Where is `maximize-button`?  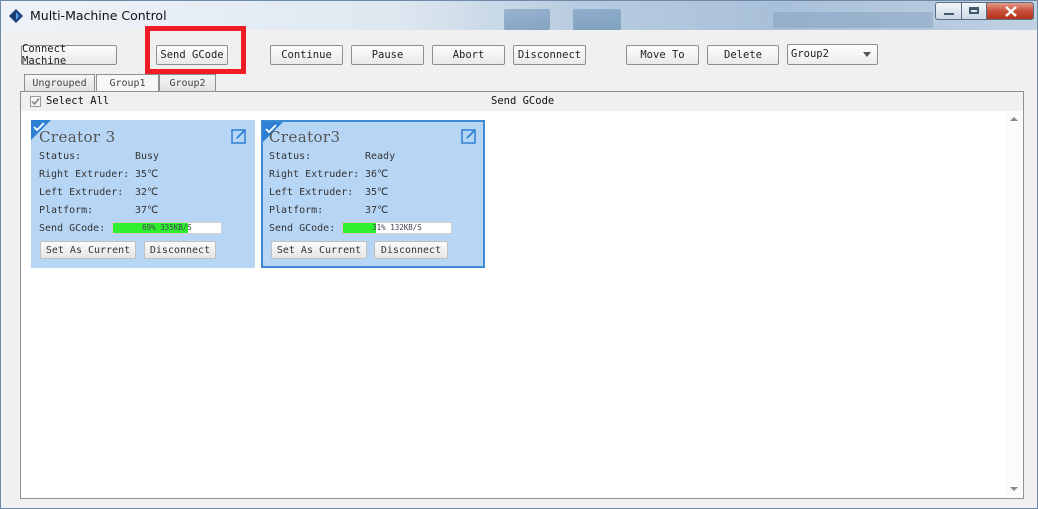 maximize-button is located at coordinates (974, 11).